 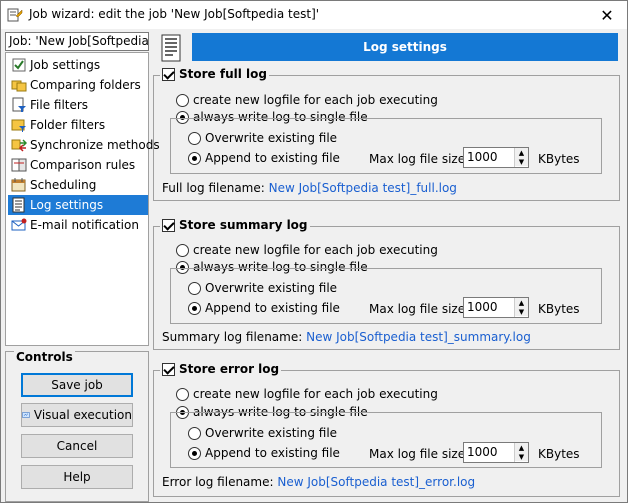 I want to click on sync-icon, so click(x=19, y=145).